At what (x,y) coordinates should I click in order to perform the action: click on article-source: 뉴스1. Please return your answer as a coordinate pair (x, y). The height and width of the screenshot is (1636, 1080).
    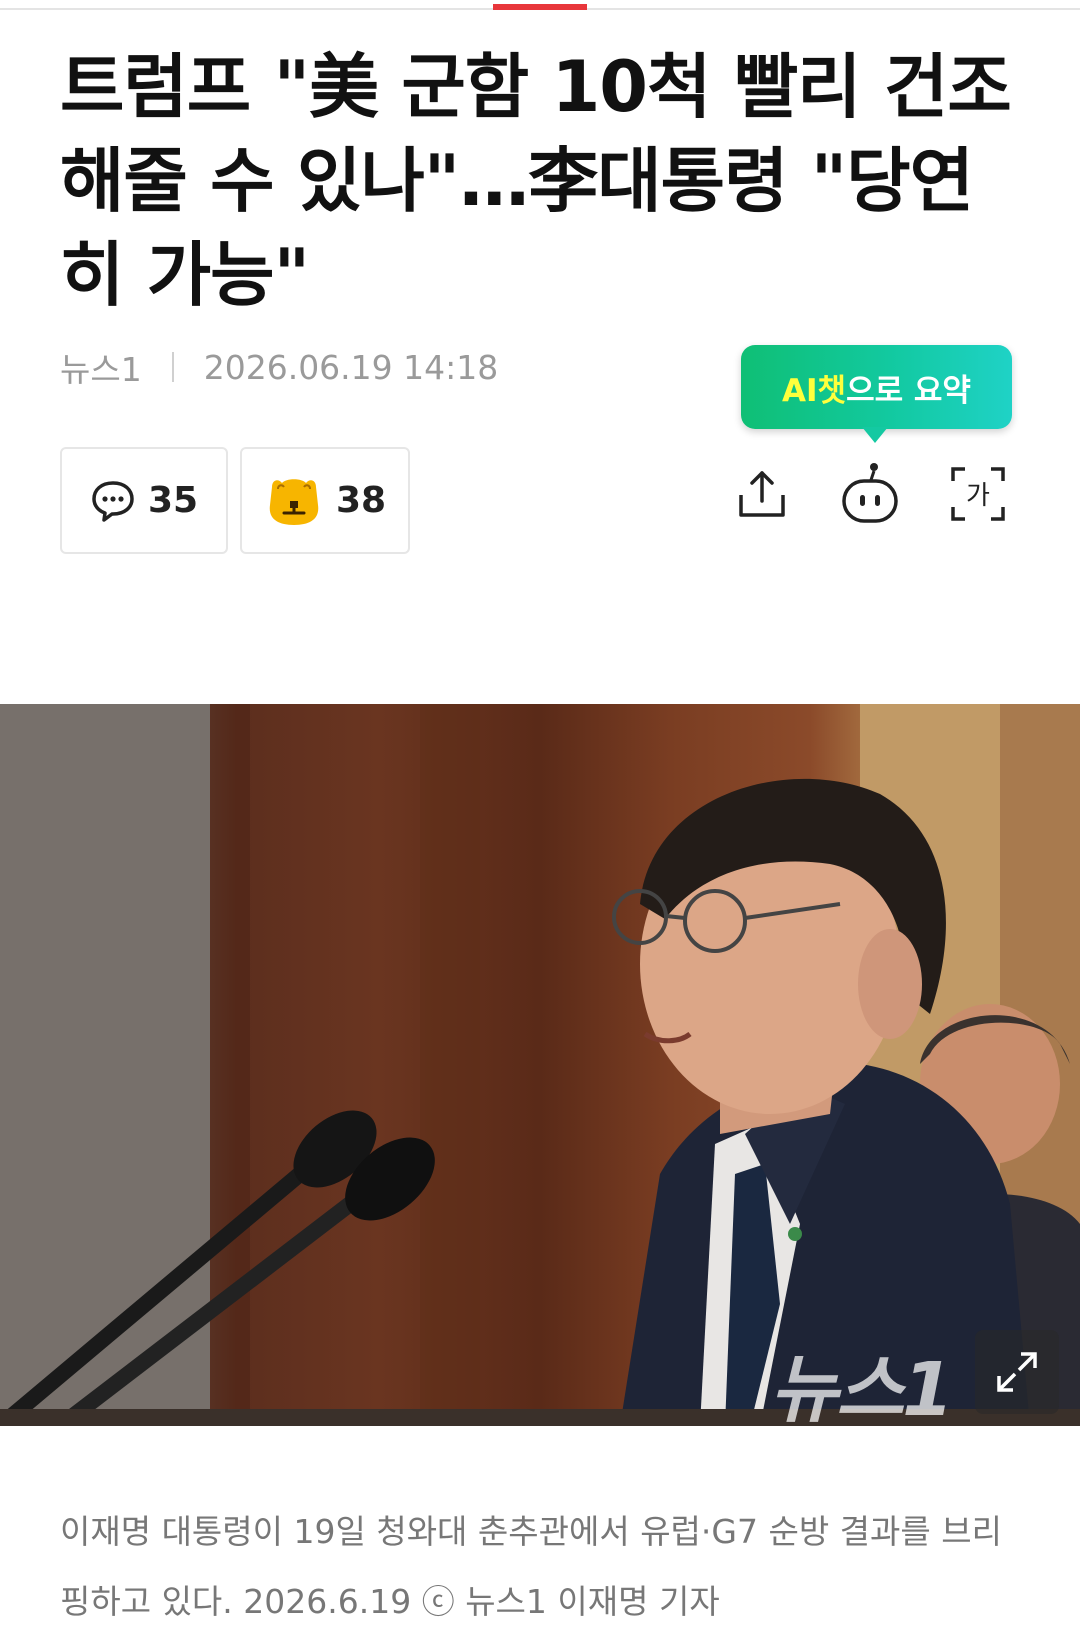
    Looking at the image, I should click on (101, 367).